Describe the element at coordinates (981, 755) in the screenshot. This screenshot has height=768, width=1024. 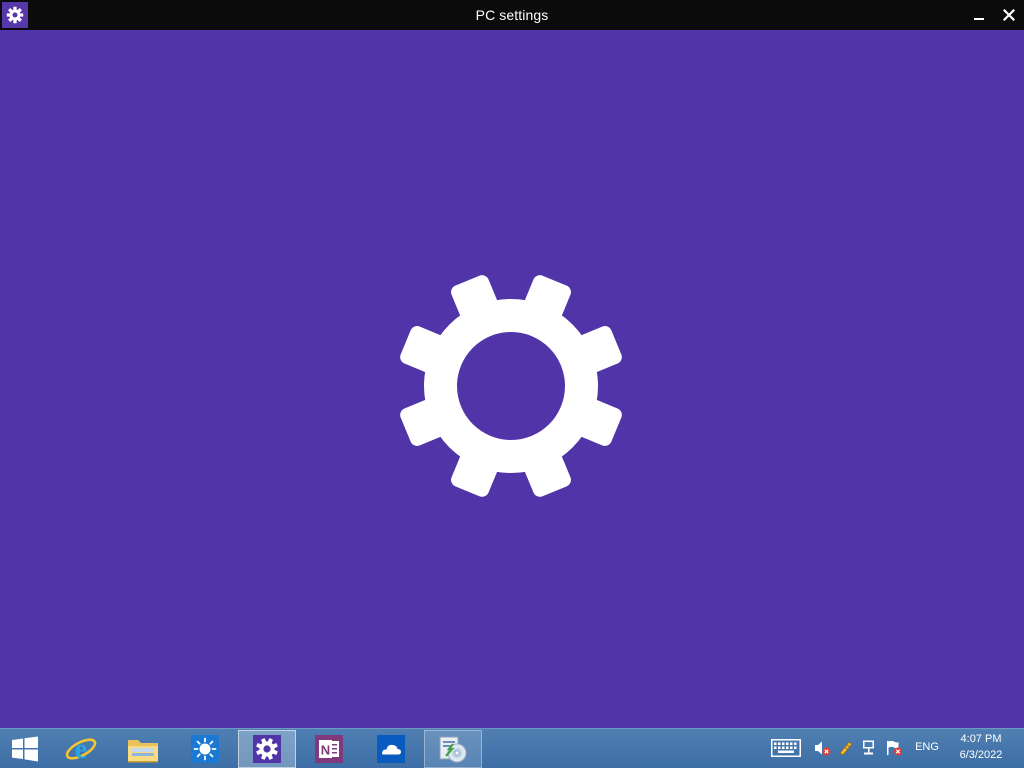
I see `clock-date: 6/3/2022` at that location.